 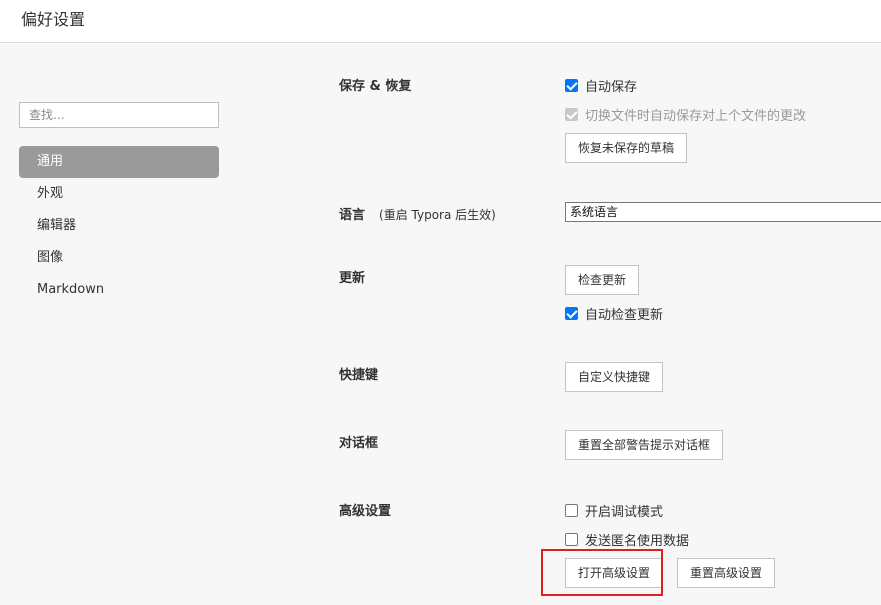 What do you see at coordinates (375, 86) in the screenshot?
I see `section-label-save-restore: 保存 & 恢复` at bounding box center [375, 86].